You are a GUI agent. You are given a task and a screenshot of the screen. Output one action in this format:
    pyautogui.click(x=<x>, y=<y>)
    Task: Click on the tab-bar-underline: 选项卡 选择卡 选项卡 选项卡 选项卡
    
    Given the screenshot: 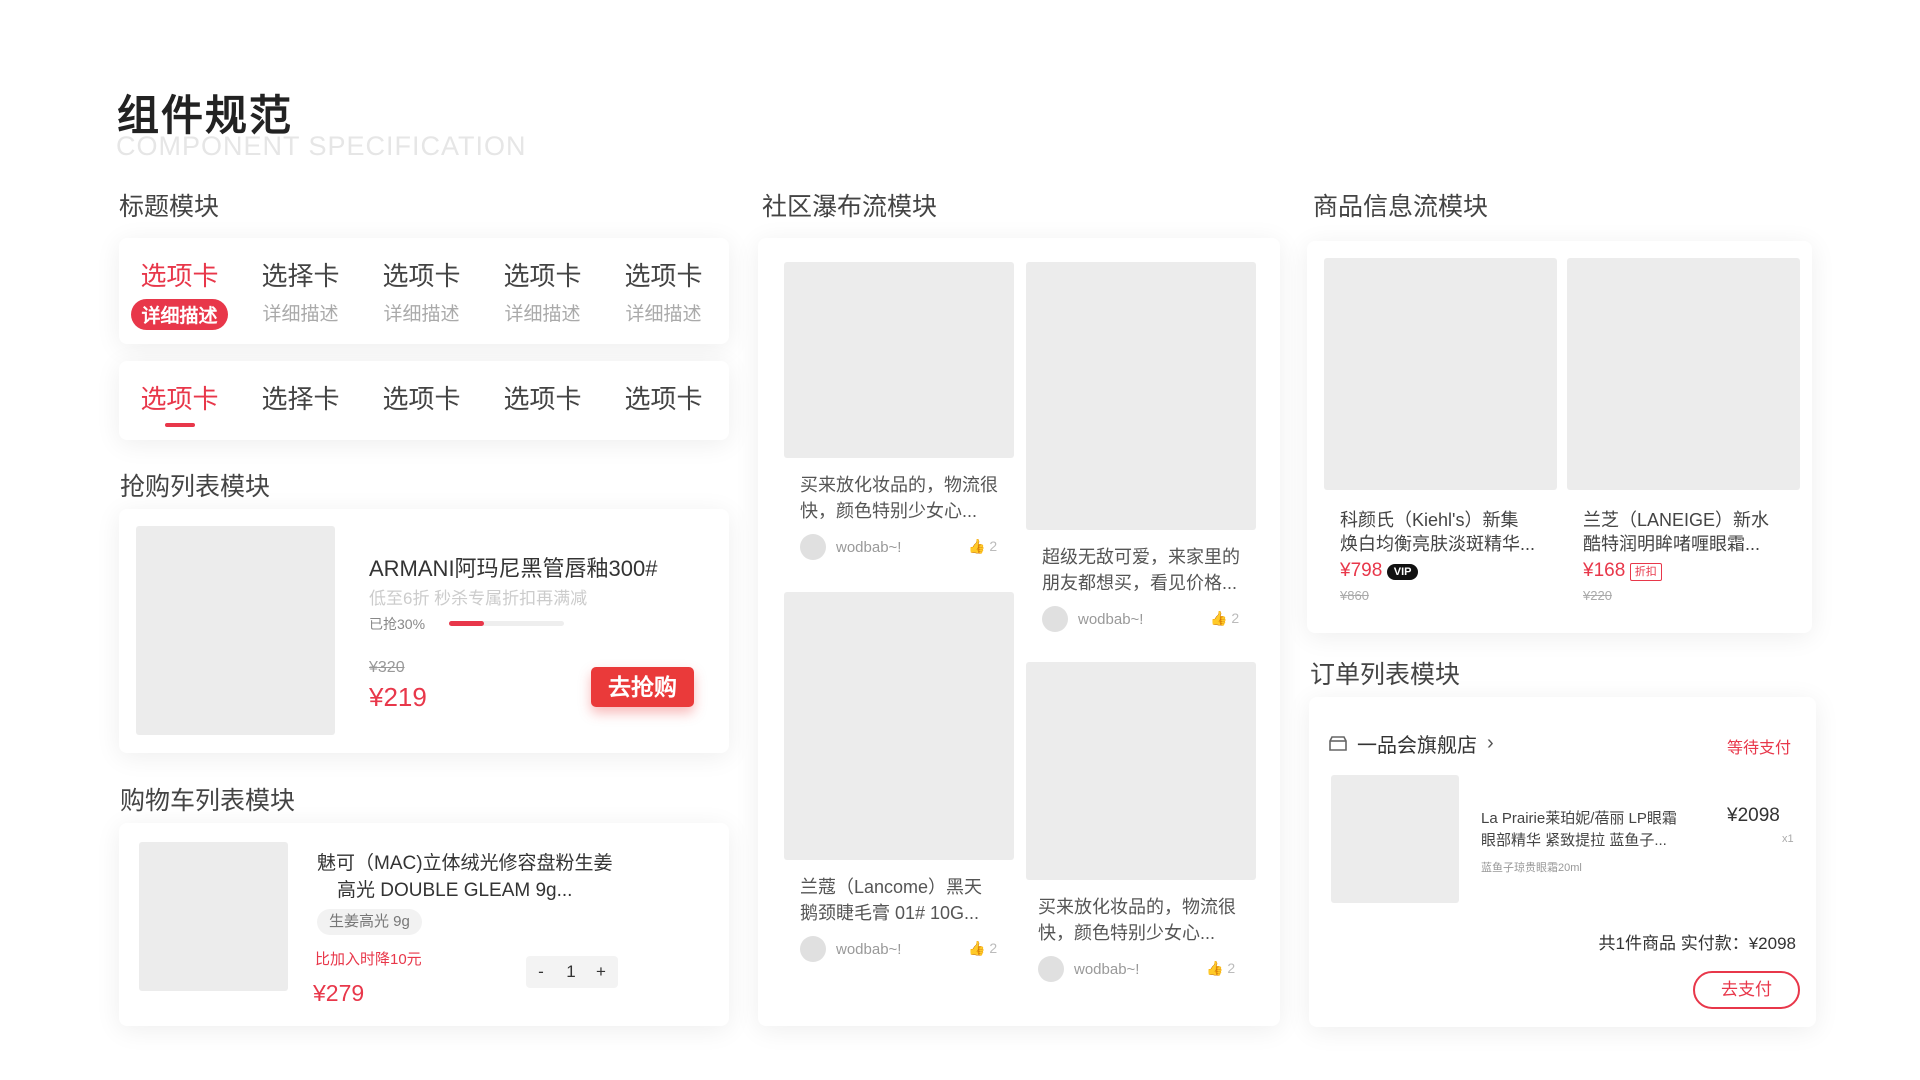 What is the action you would take?
    pyautogui.click(x=424, y=400)
    